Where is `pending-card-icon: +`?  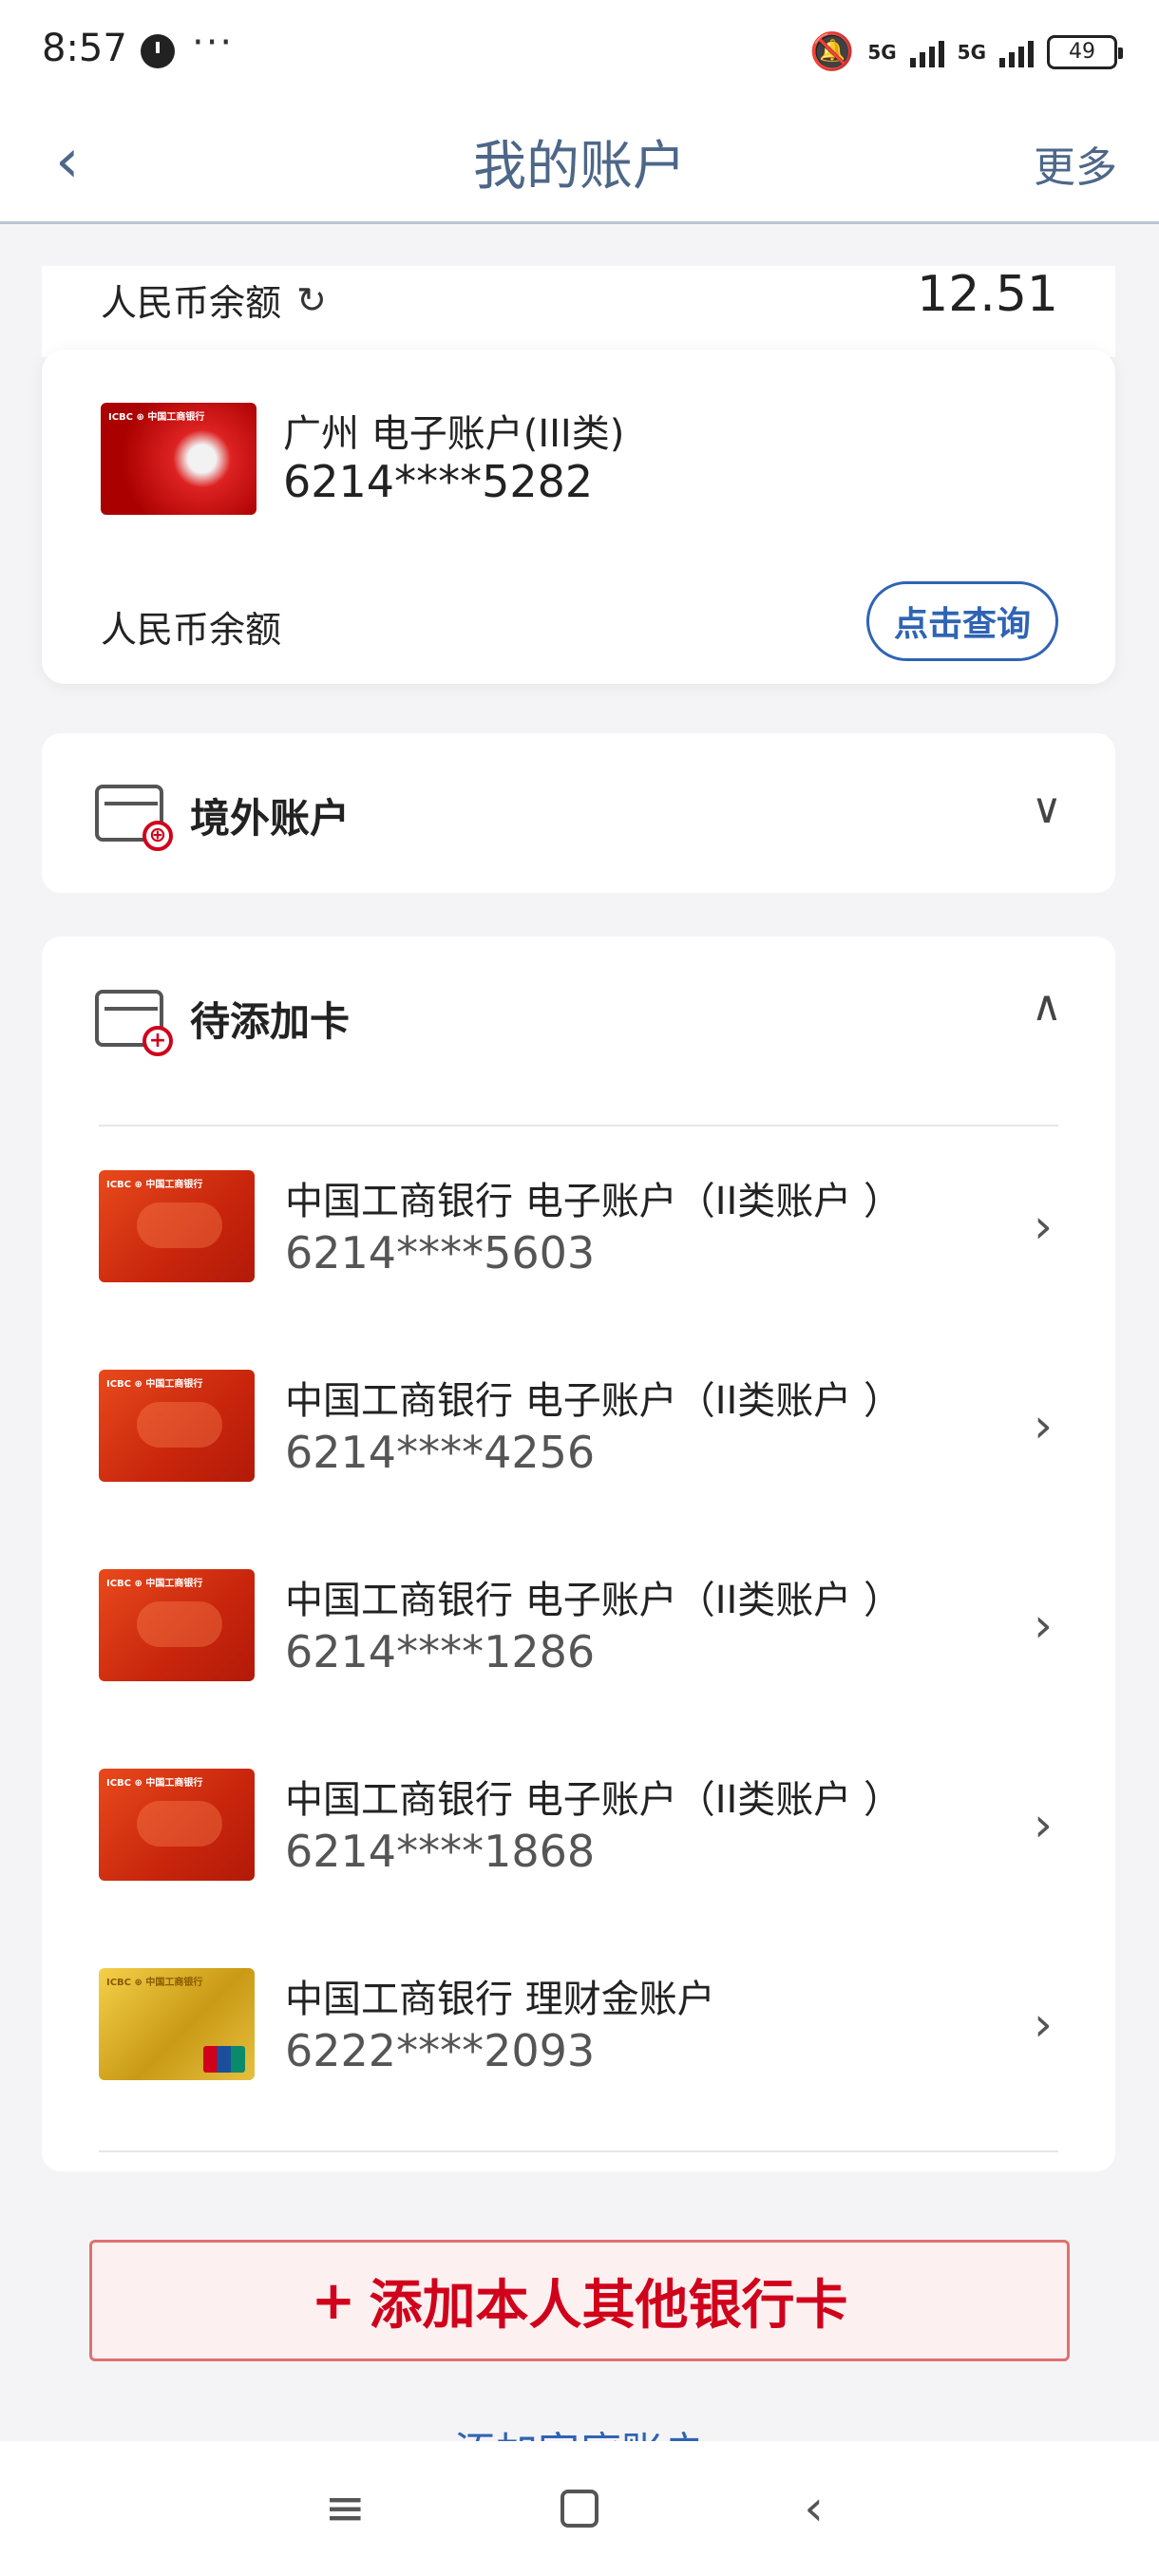 pending-card-icon: + is located at coordinates (134, 1023).